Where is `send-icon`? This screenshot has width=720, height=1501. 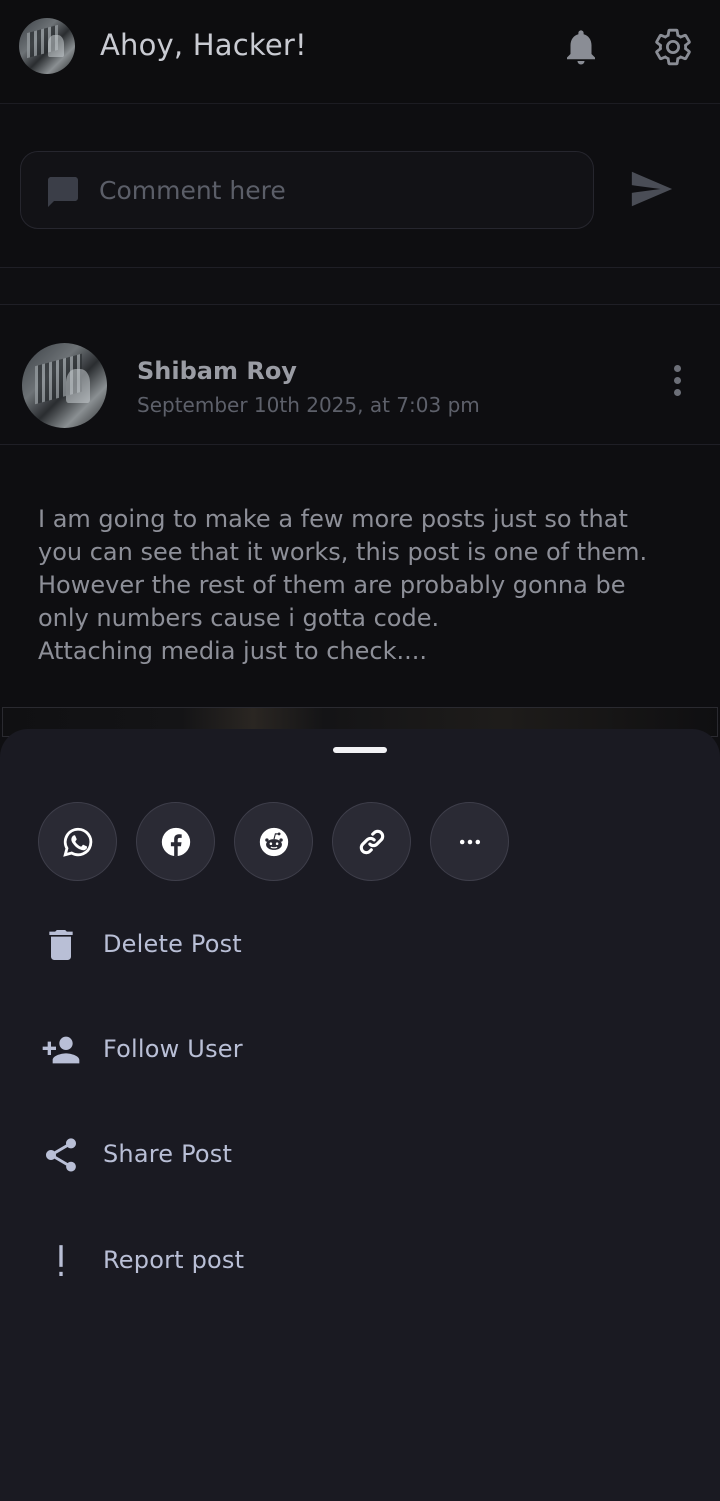
send-icon is located at coordinates (651, 189).